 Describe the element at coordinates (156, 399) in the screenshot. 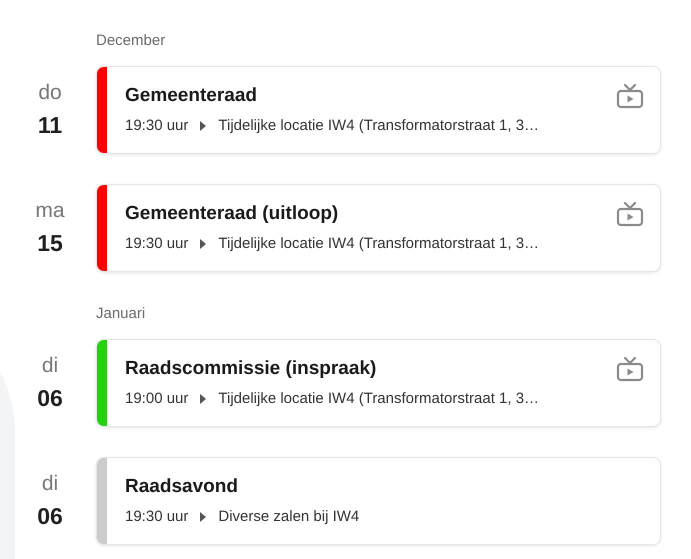

I see `event-time: 19:00 uur` at that location.